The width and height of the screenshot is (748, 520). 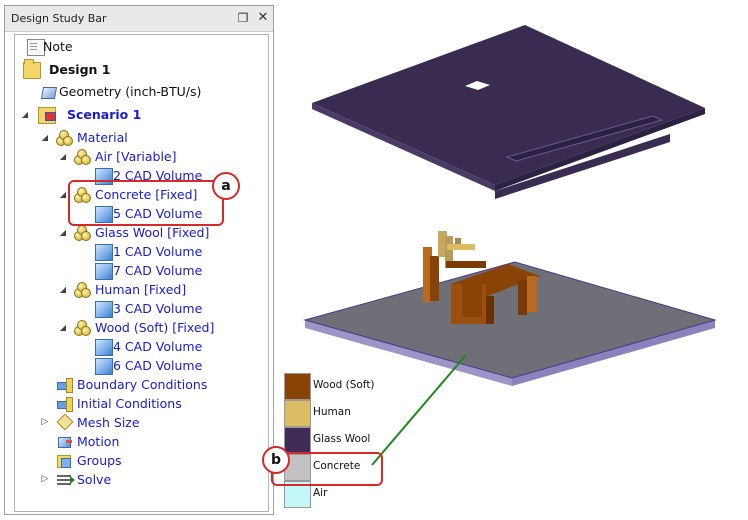 I want to click on callout-b-label: b, so click(x=276, y=460).